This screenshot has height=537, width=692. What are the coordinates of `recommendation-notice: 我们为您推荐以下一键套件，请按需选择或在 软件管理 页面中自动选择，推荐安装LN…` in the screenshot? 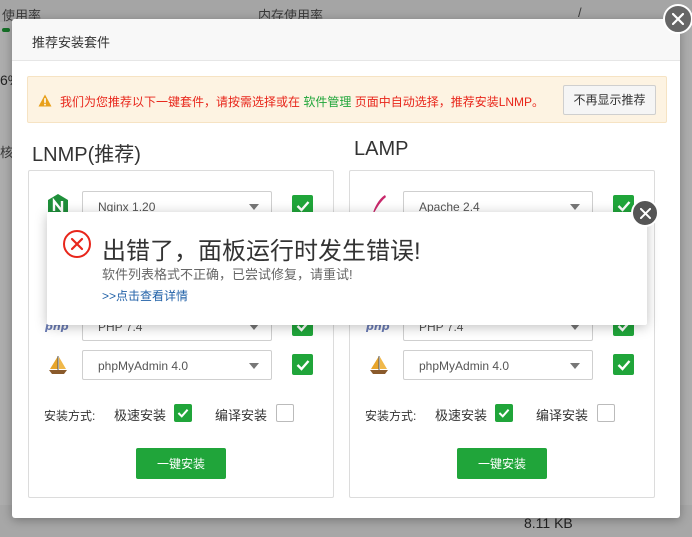 It's located at (347, 99).